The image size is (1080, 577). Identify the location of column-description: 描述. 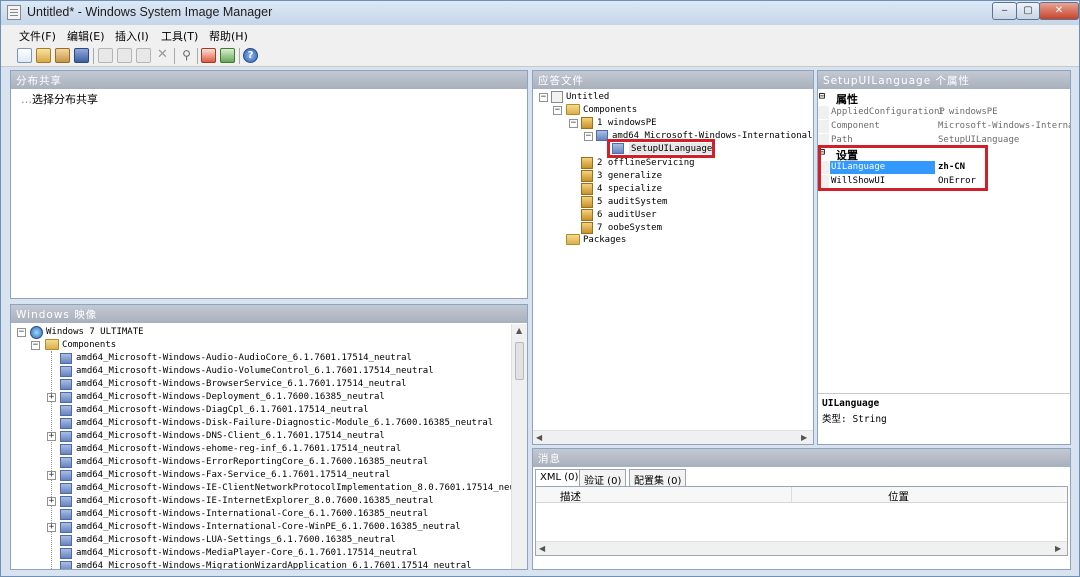
(570, 496).